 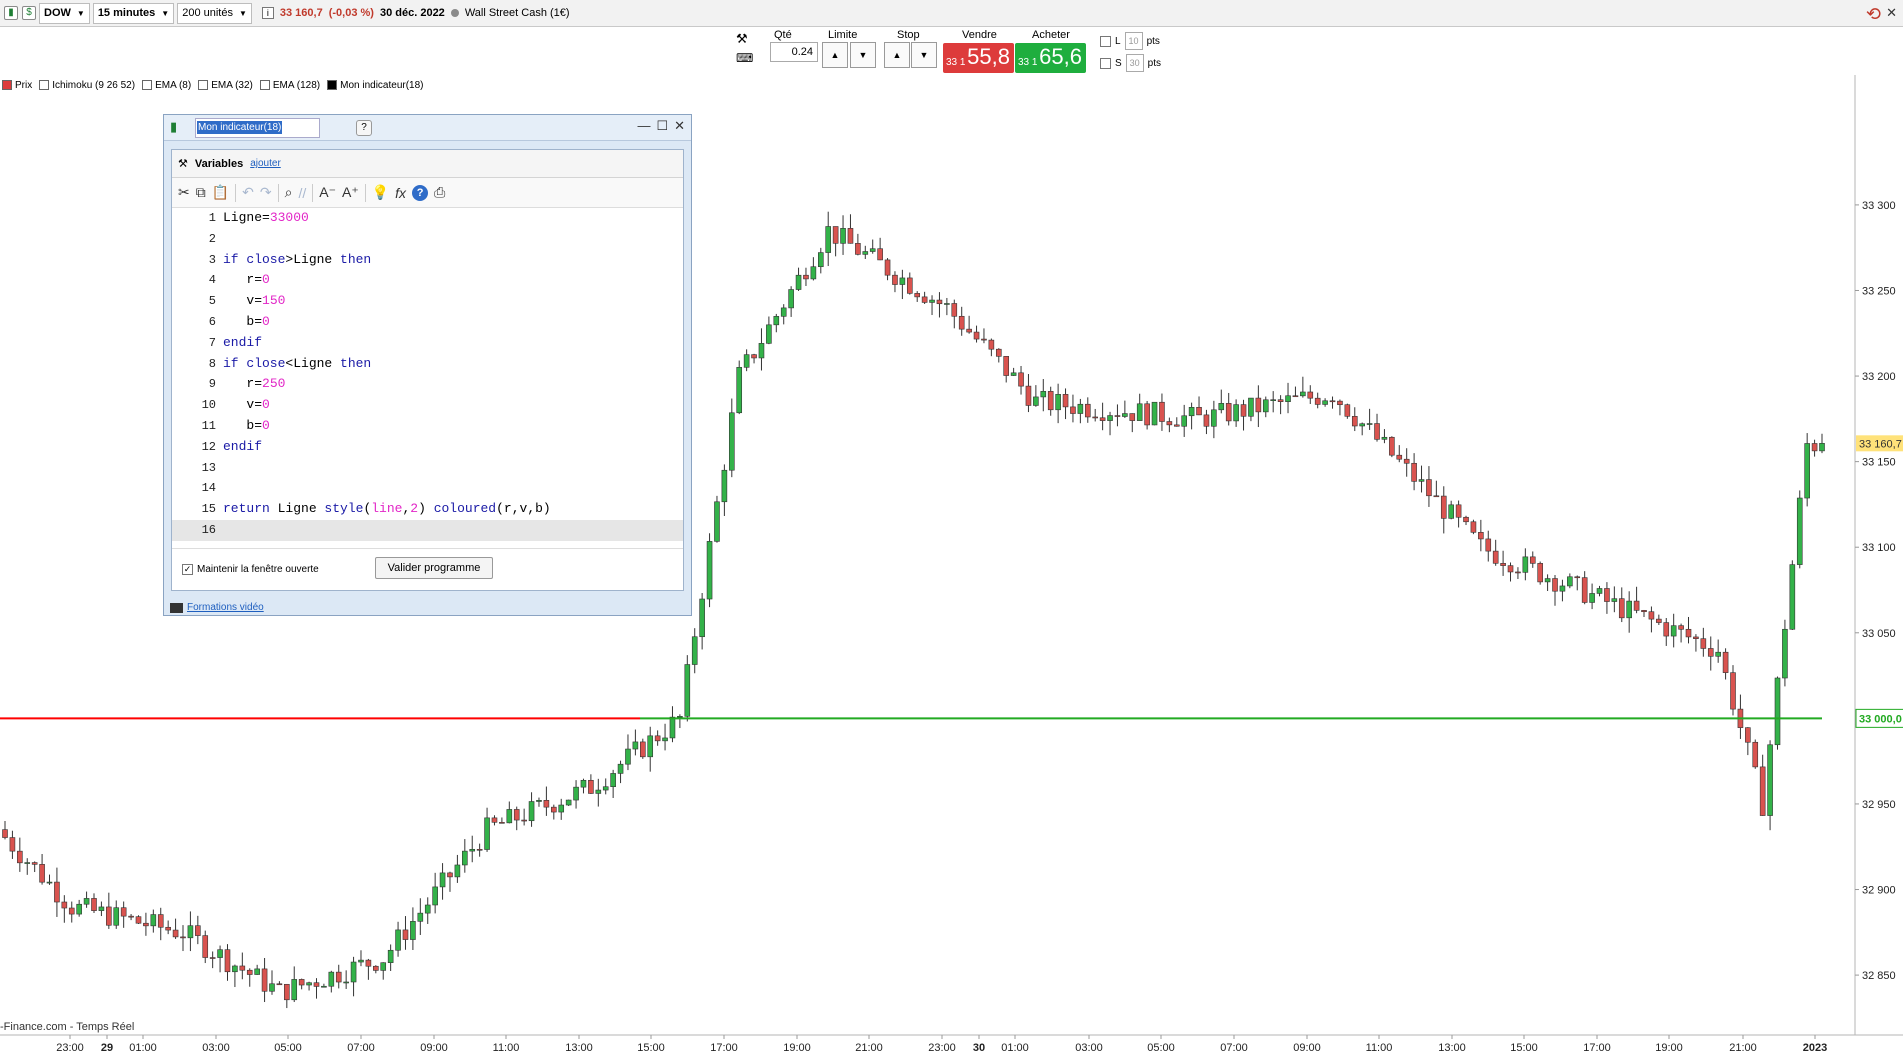 I want to click on l-pts-input: 10, so click(x=1133, y=41).